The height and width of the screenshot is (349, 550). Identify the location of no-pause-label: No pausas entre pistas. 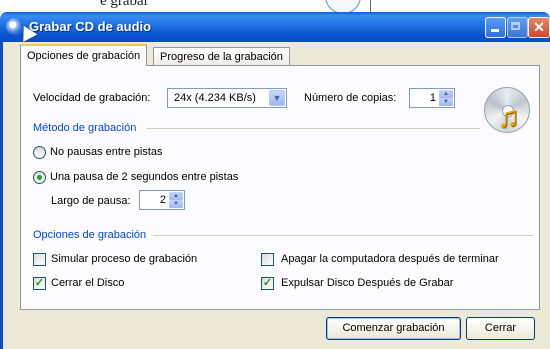
(106, 152).